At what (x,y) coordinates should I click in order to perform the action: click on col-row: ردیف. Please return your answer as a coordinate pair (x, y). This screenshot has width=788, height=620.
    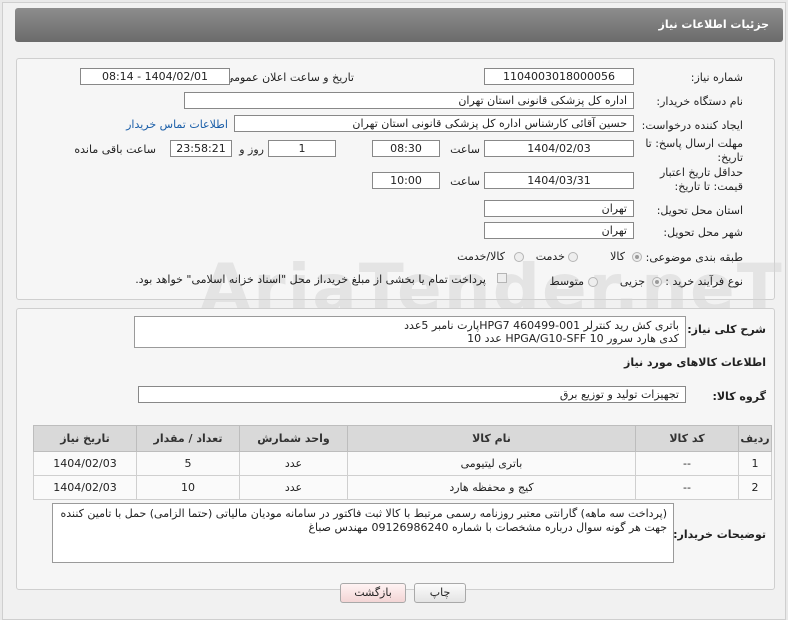
    Looking at the image, I should click on (755, 438).